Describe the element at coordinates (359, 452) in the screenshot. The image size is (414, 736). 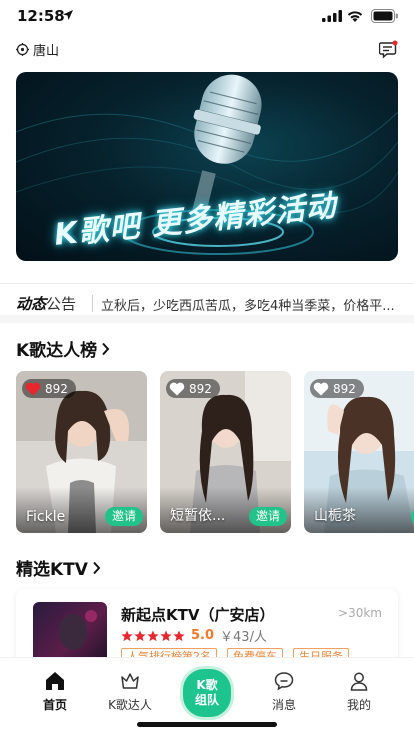
I see `talent-card: 892 山栀茶 邀请` at that location.